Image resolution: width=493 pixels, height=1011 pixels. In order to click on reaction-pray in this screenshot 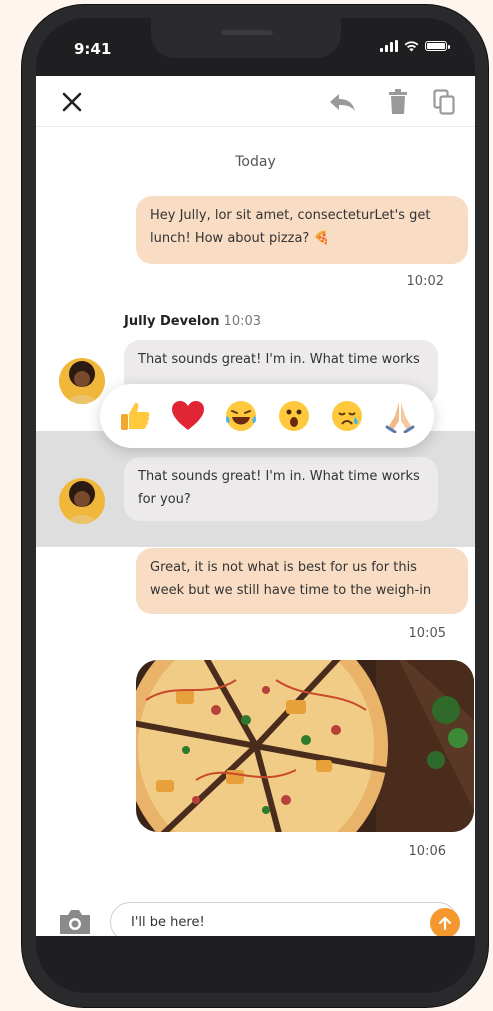, I will do `click(400, 416)`.